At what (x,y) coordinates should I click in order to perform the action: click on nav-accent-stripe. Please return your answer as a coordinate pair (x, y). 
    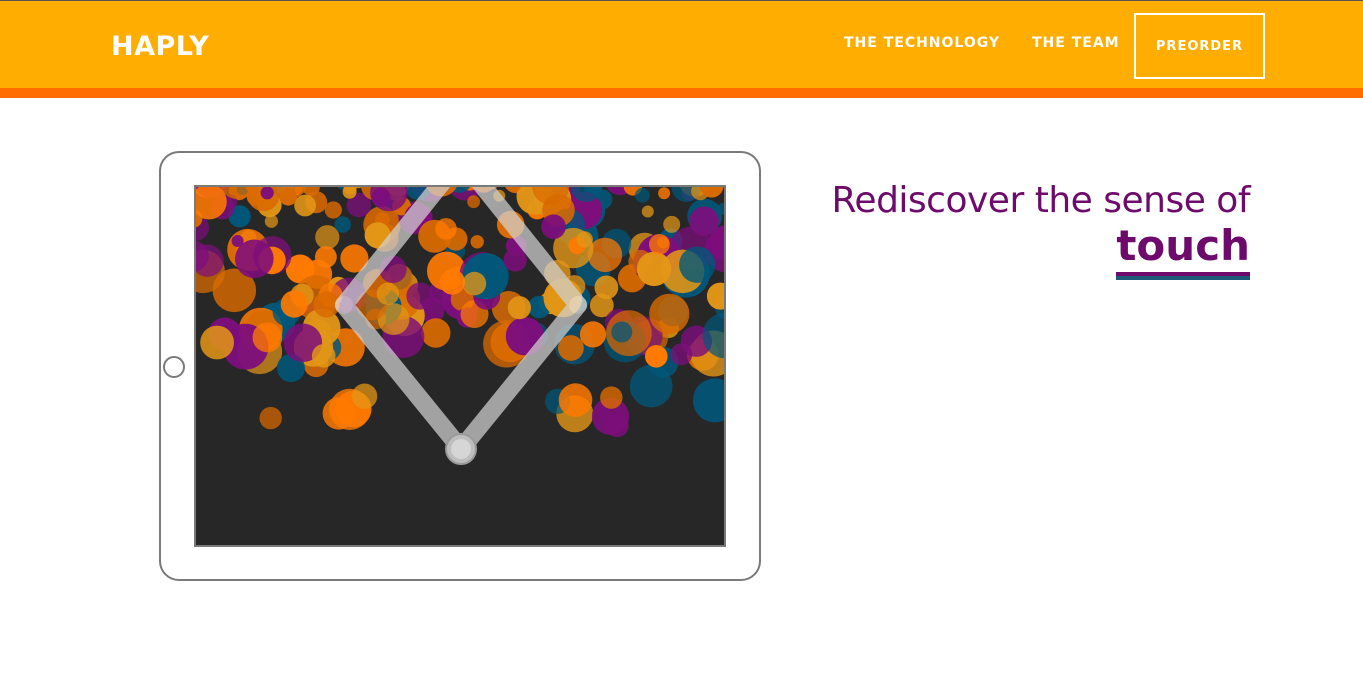
    Looking at the image, I should click on (681, 93).